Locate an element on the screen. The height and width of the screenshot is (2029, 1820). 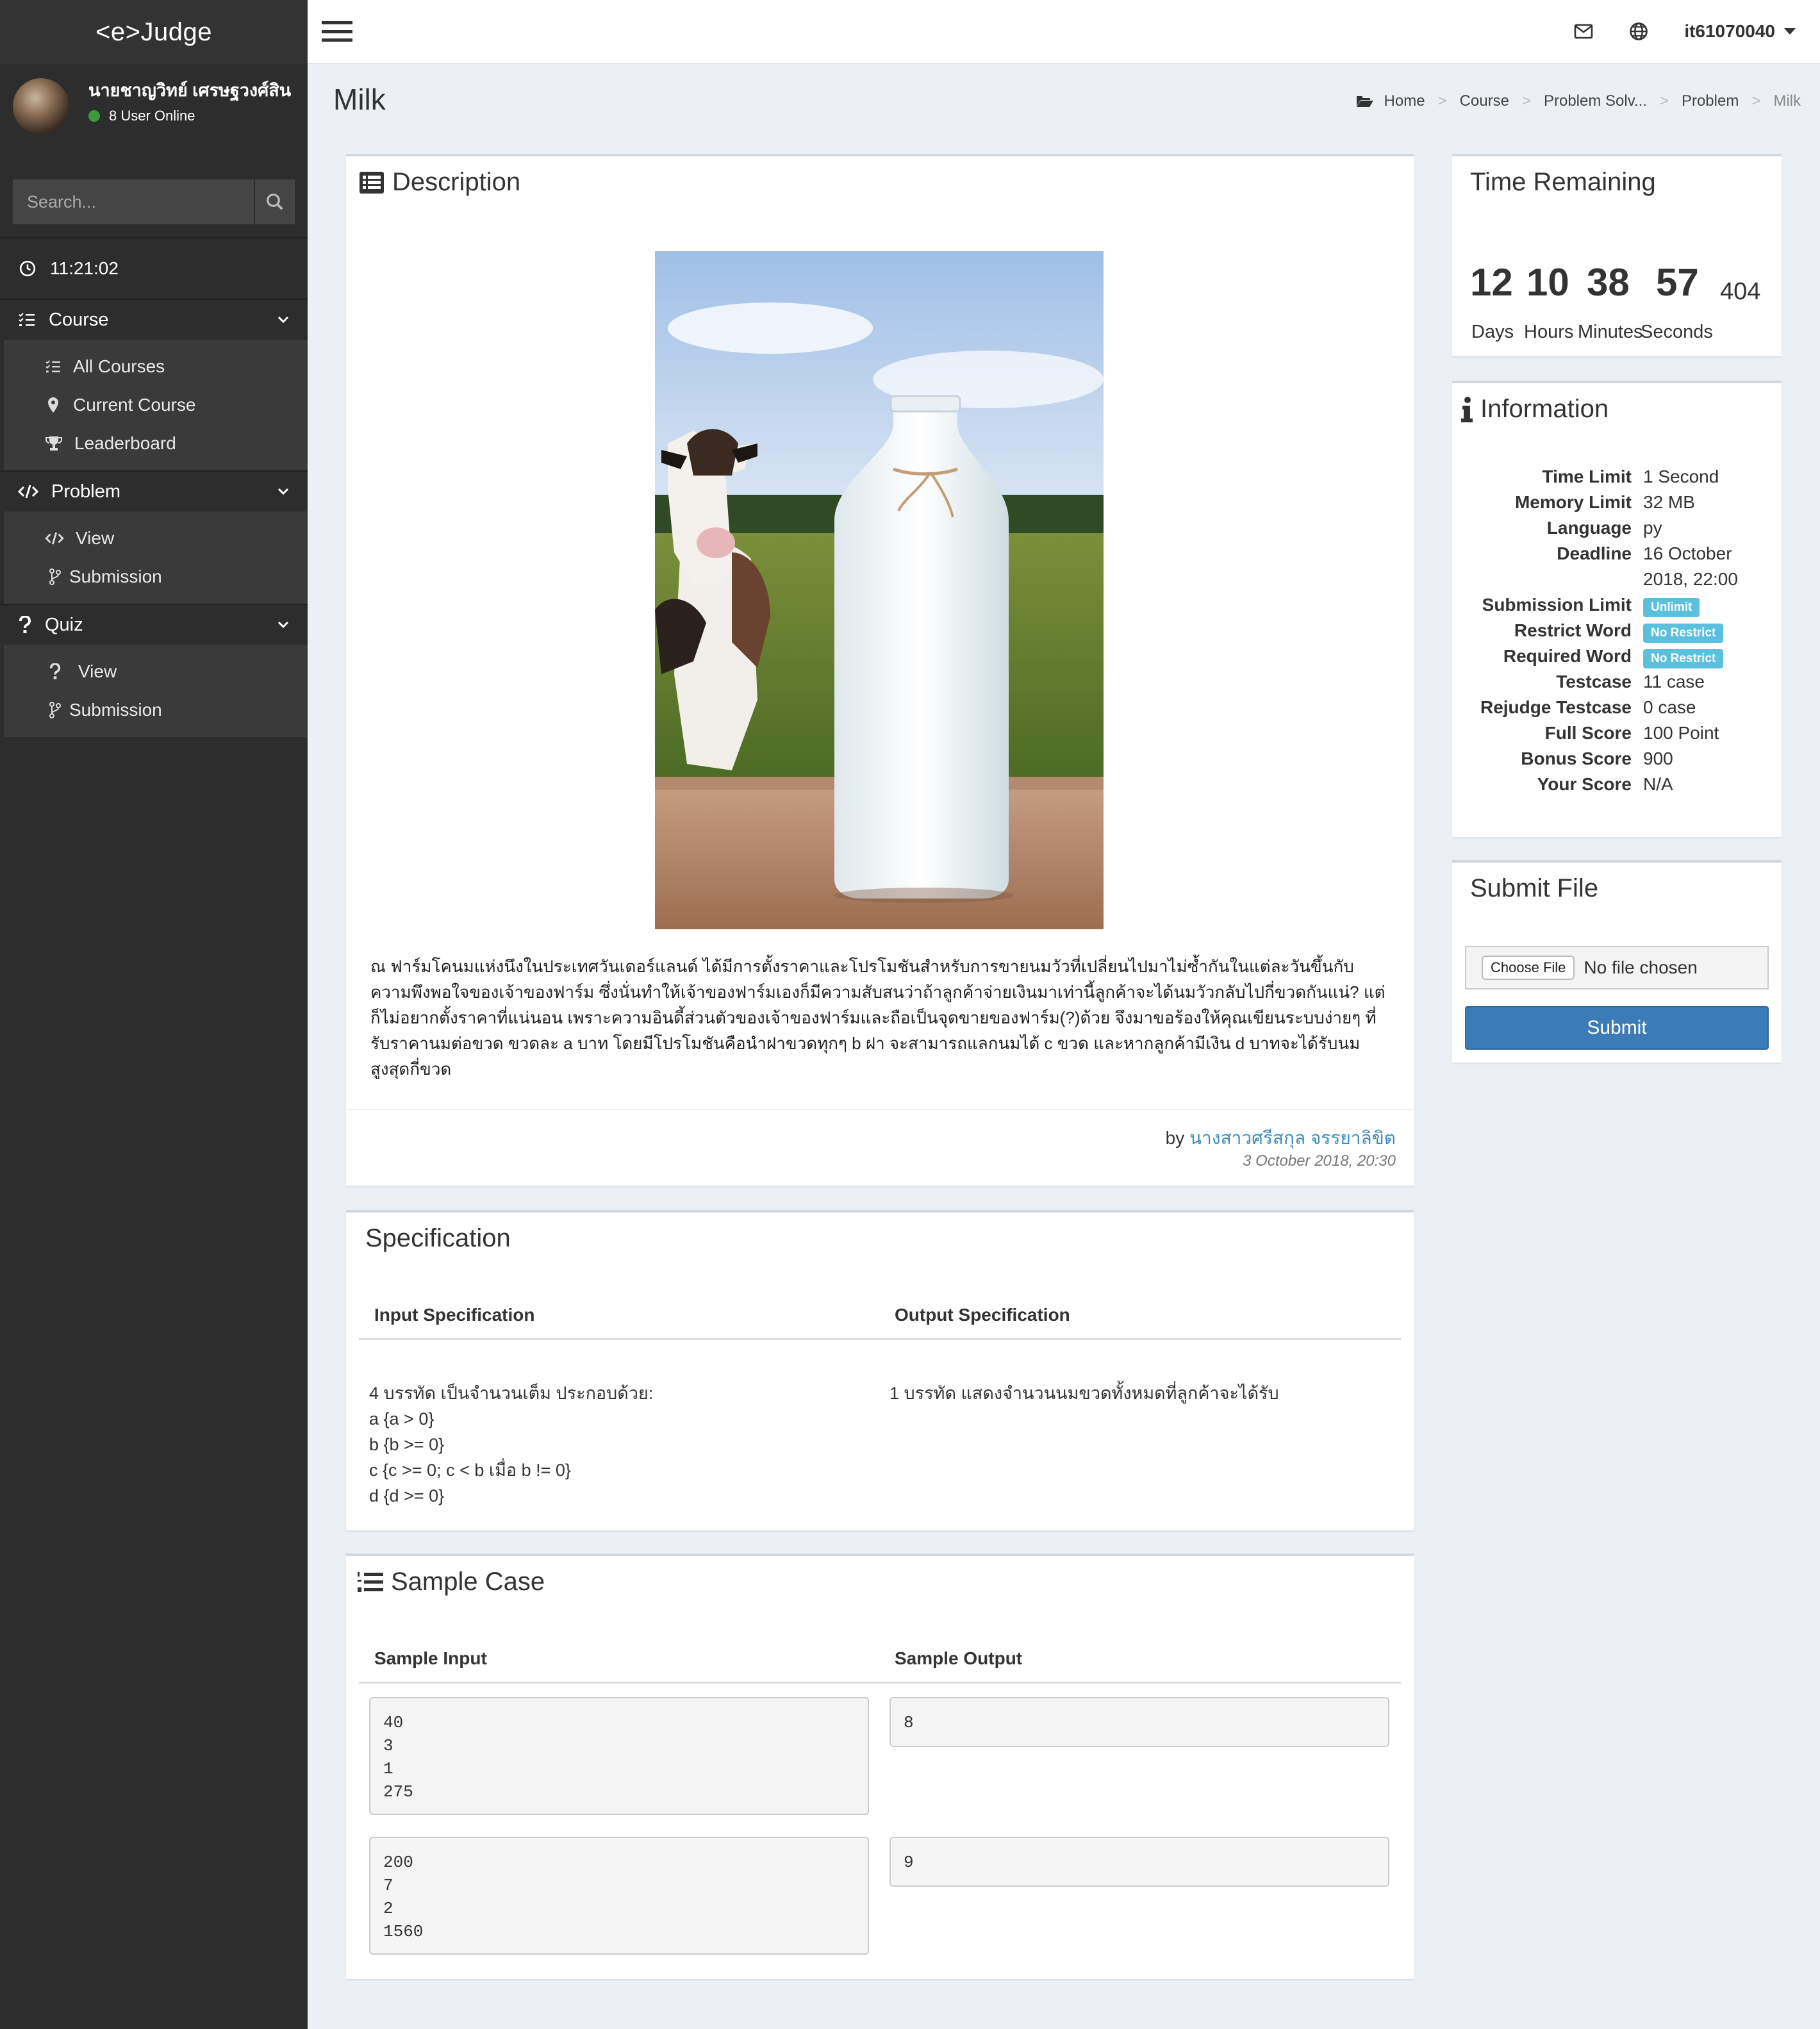
info-key: Memory Limit is located at coordinates (1573, 502).